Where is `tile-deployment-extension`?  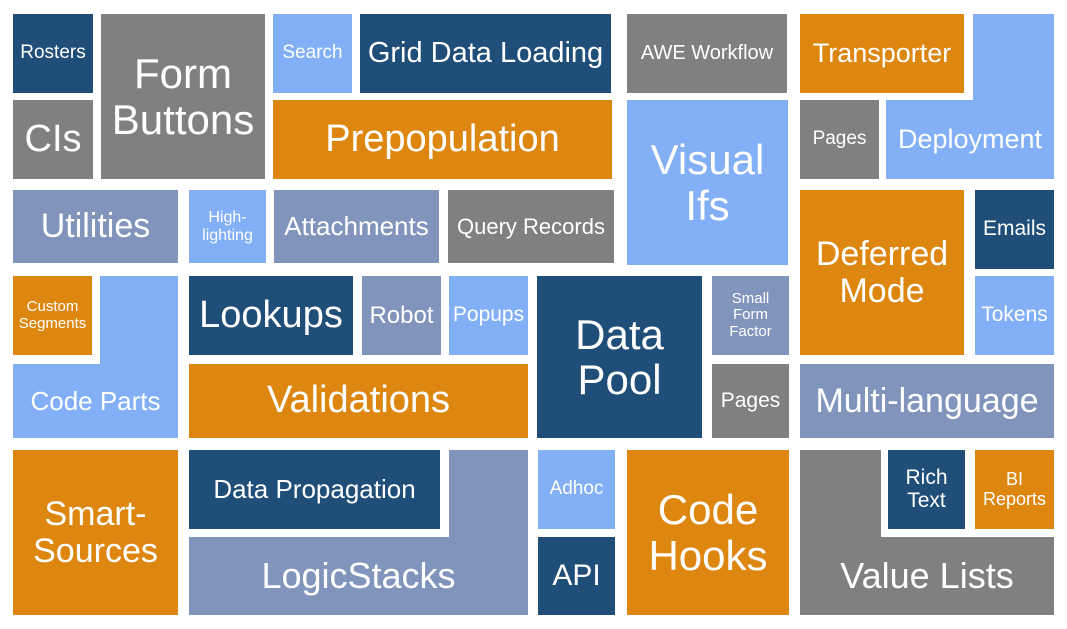
tile-deployment-extension is located at coordinates (1013, 57).